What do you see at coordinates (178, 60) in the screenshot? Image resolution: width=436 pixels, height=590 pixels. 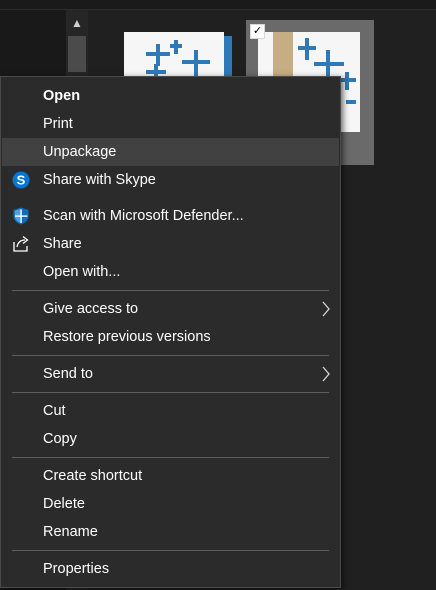 I see `tableau-logo-icon` at bounding box center [178, 60].